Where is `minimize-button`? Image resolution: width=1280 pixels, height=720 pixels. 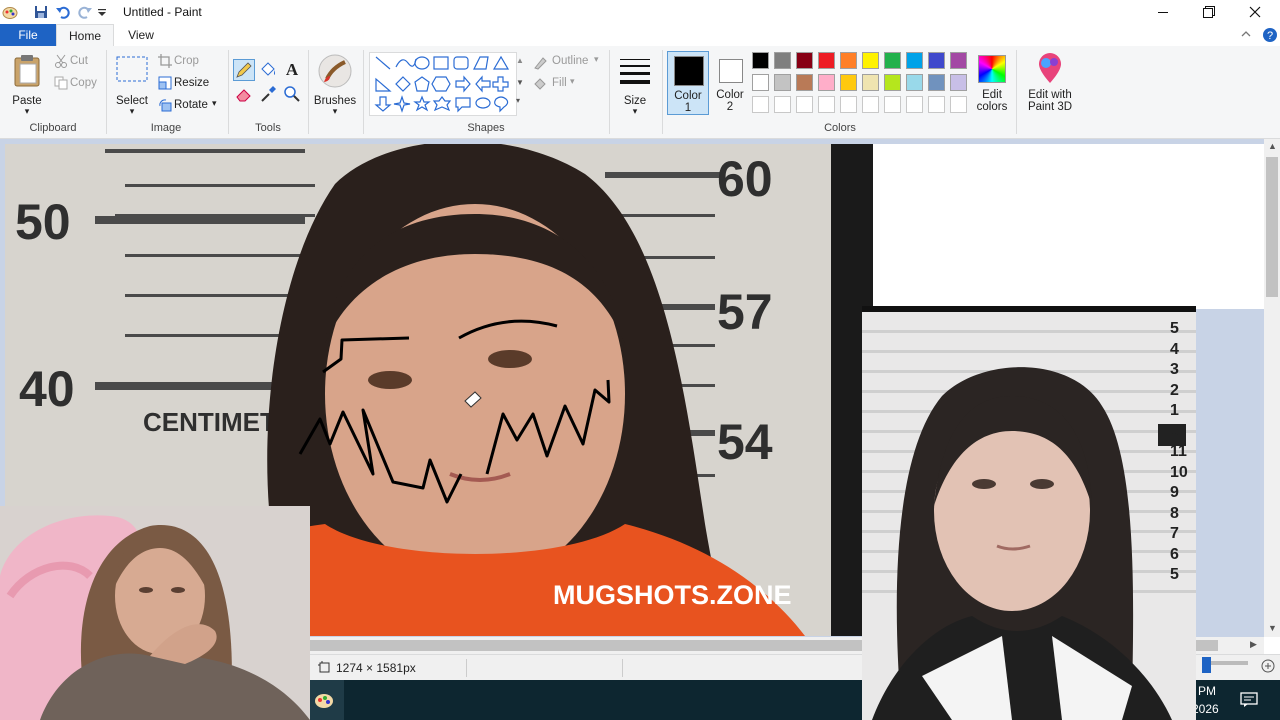
minimize-button is located at coordinates (1163, 12).